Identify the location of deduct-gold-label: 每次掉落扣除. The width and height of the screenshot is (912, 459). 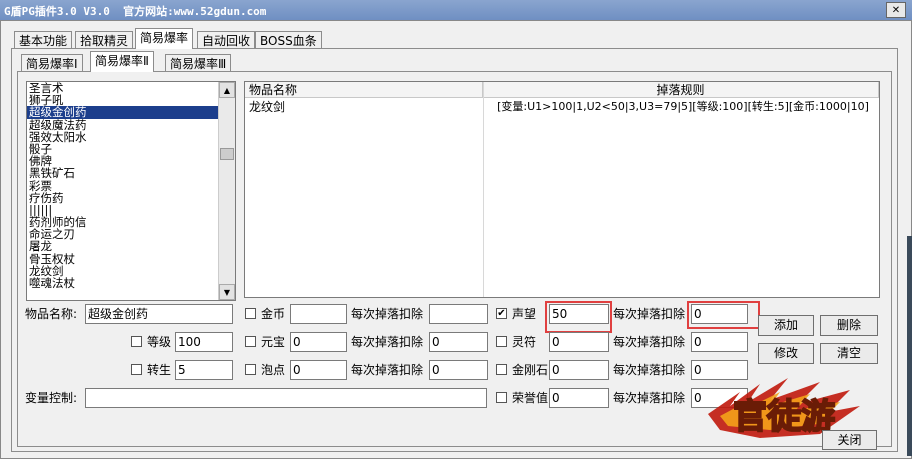
(387, 314).